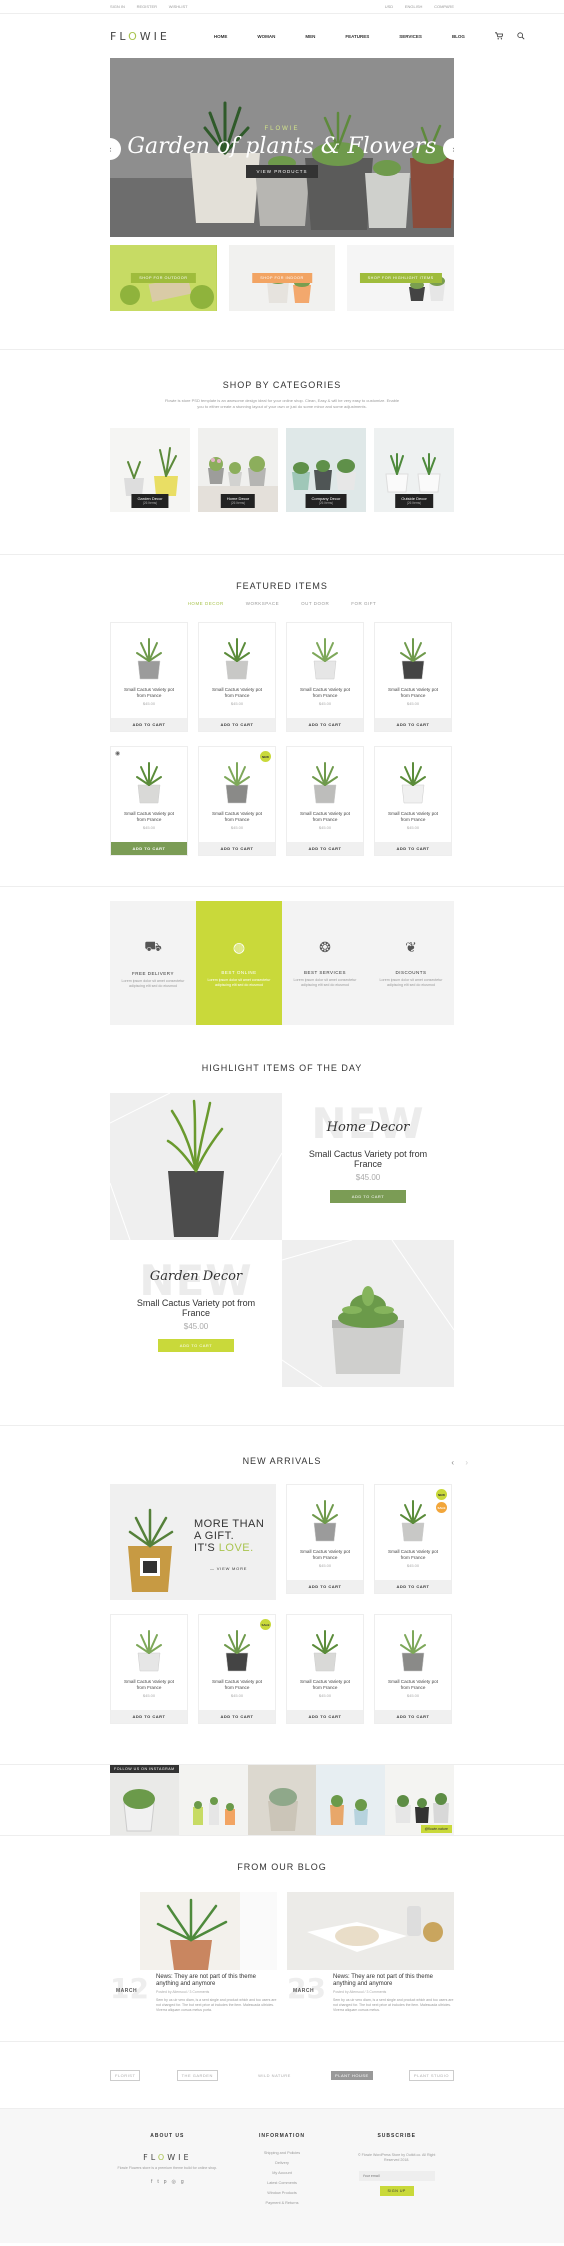 The width and height of the screenshot is (564, 2246). Describe the element at coordinates (282, 171) in the screenshot. I see `view-products-button: VIEW PRODUCTS` at that location.